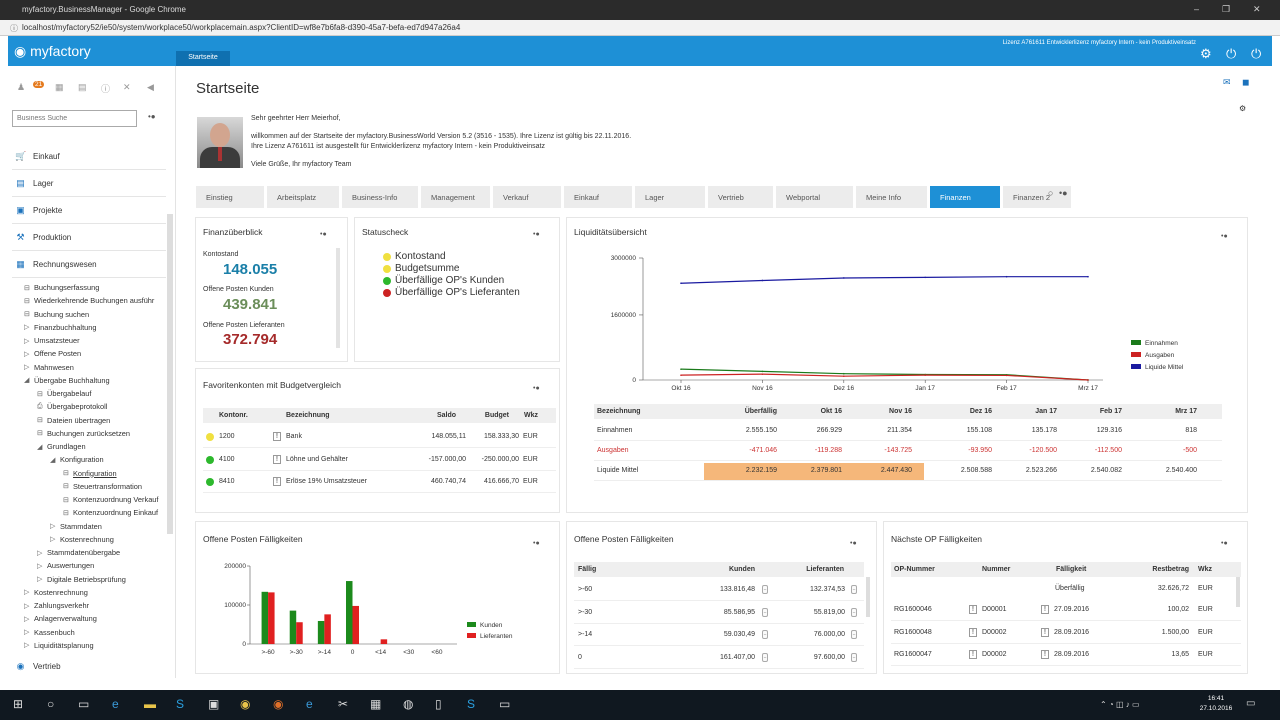  I want to click on tab-verkauf: Verkauf, so click(527, 197).